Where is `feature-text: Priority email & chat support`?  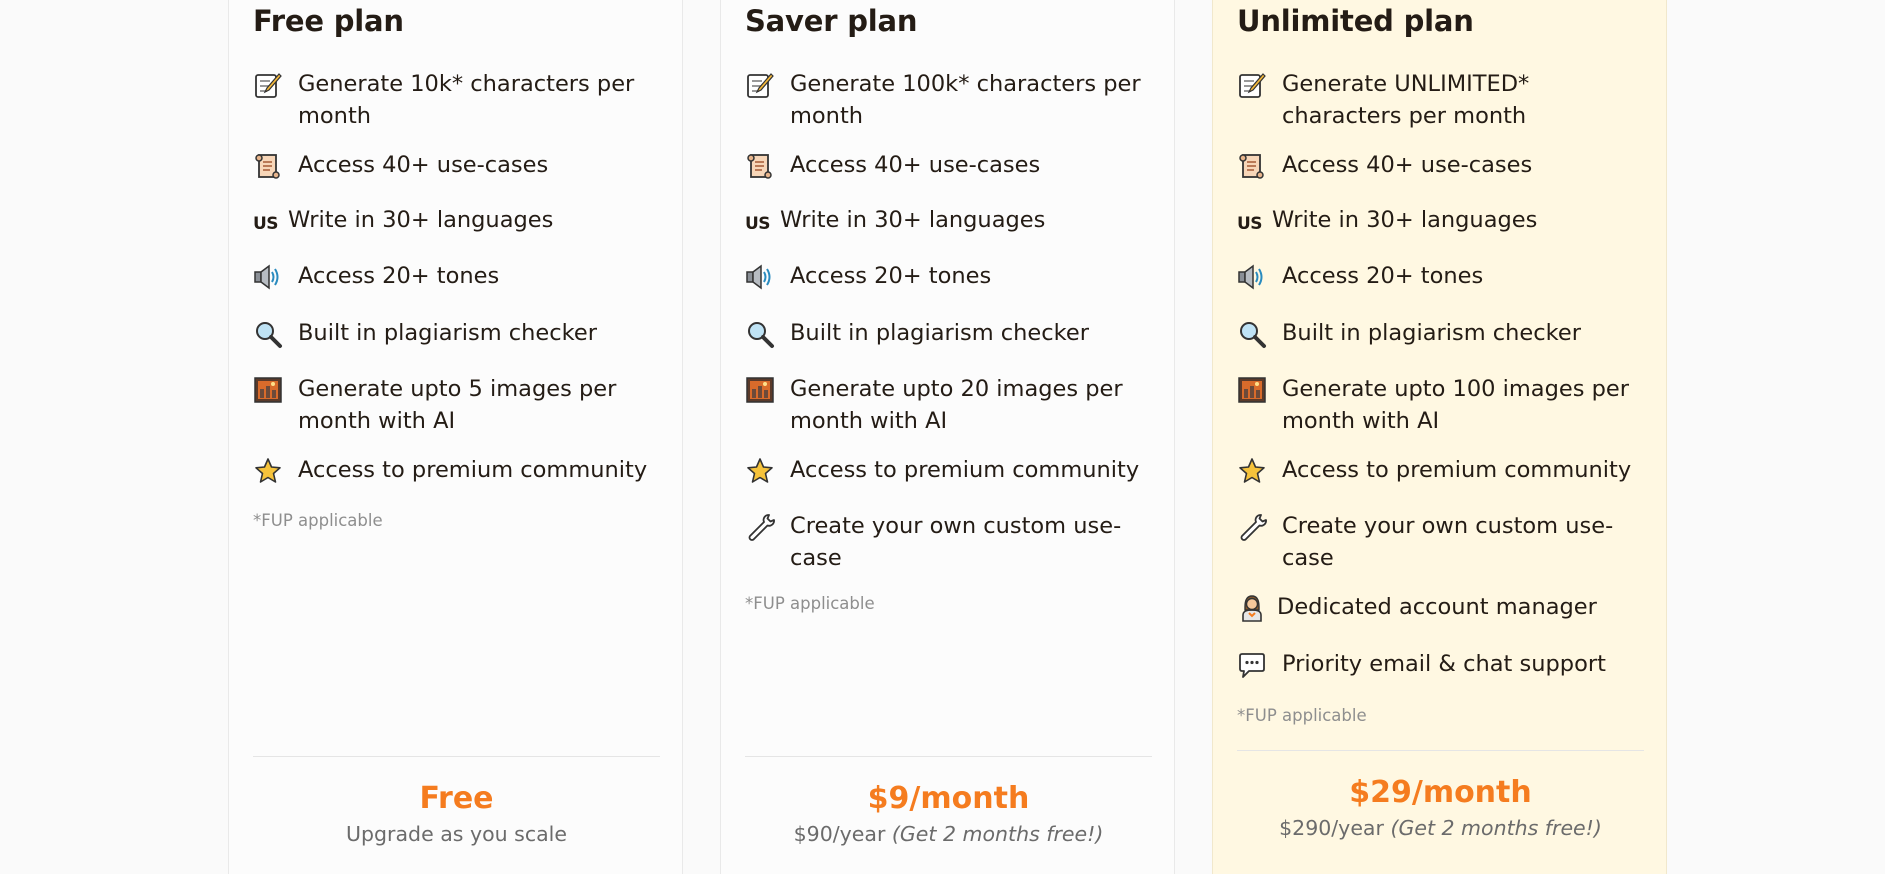
feature-text: Priority email & chat support is located at coordinates (1444, 664).